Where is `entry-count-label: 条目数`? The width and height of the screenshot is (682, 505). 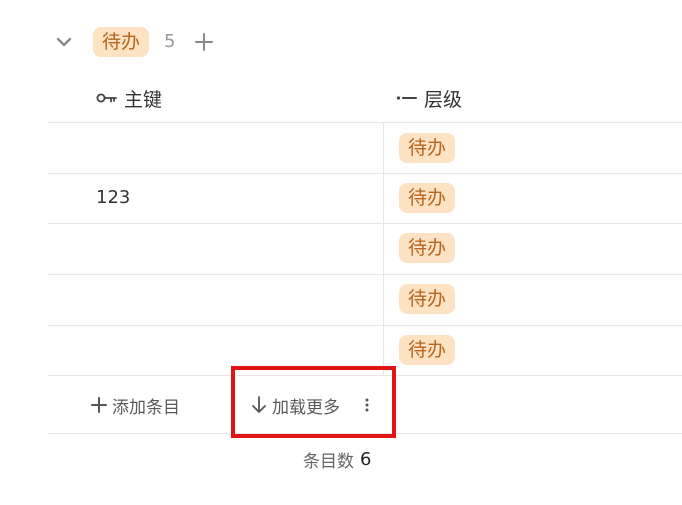 entry-count-label: 条目数 is located at coordinates (328, 462).